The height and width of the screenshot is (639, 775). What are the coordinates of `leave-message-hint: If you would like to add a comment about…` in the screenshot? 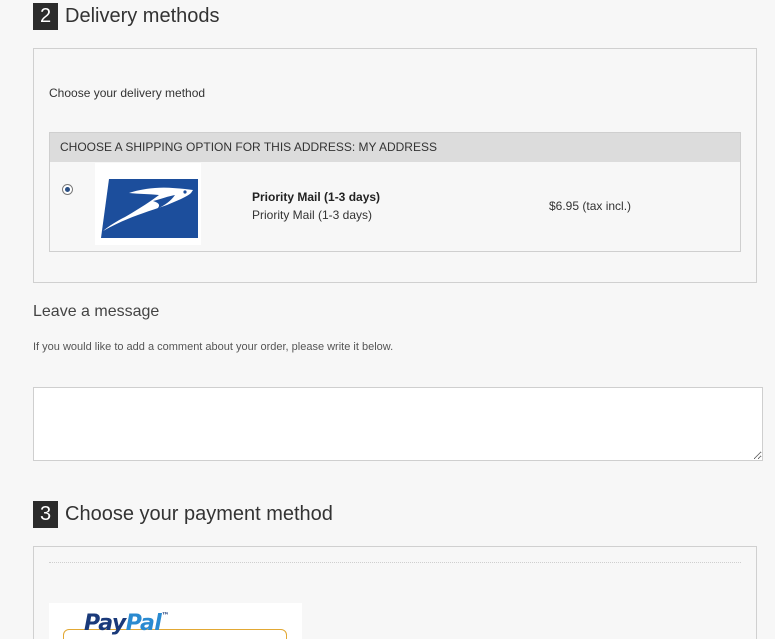 It's located at (213, 347).